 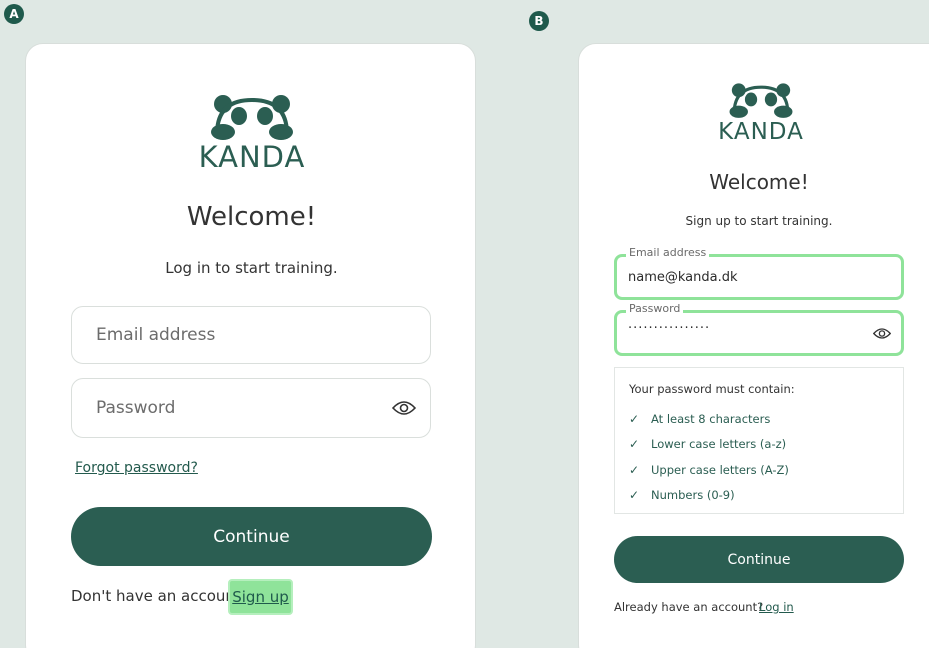 I want to click on requirement-text: Upper case letters (A-Z), so click(x=720, y=469).